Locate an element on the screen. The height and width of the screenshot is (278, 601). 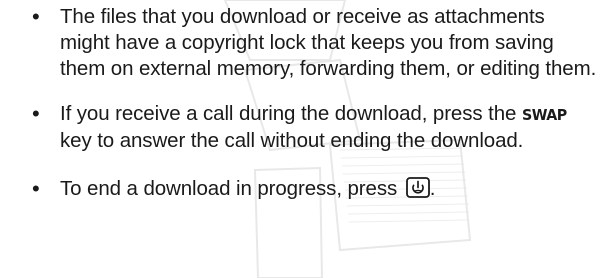
end-power-key-icon is located at coordinates (417, 187).